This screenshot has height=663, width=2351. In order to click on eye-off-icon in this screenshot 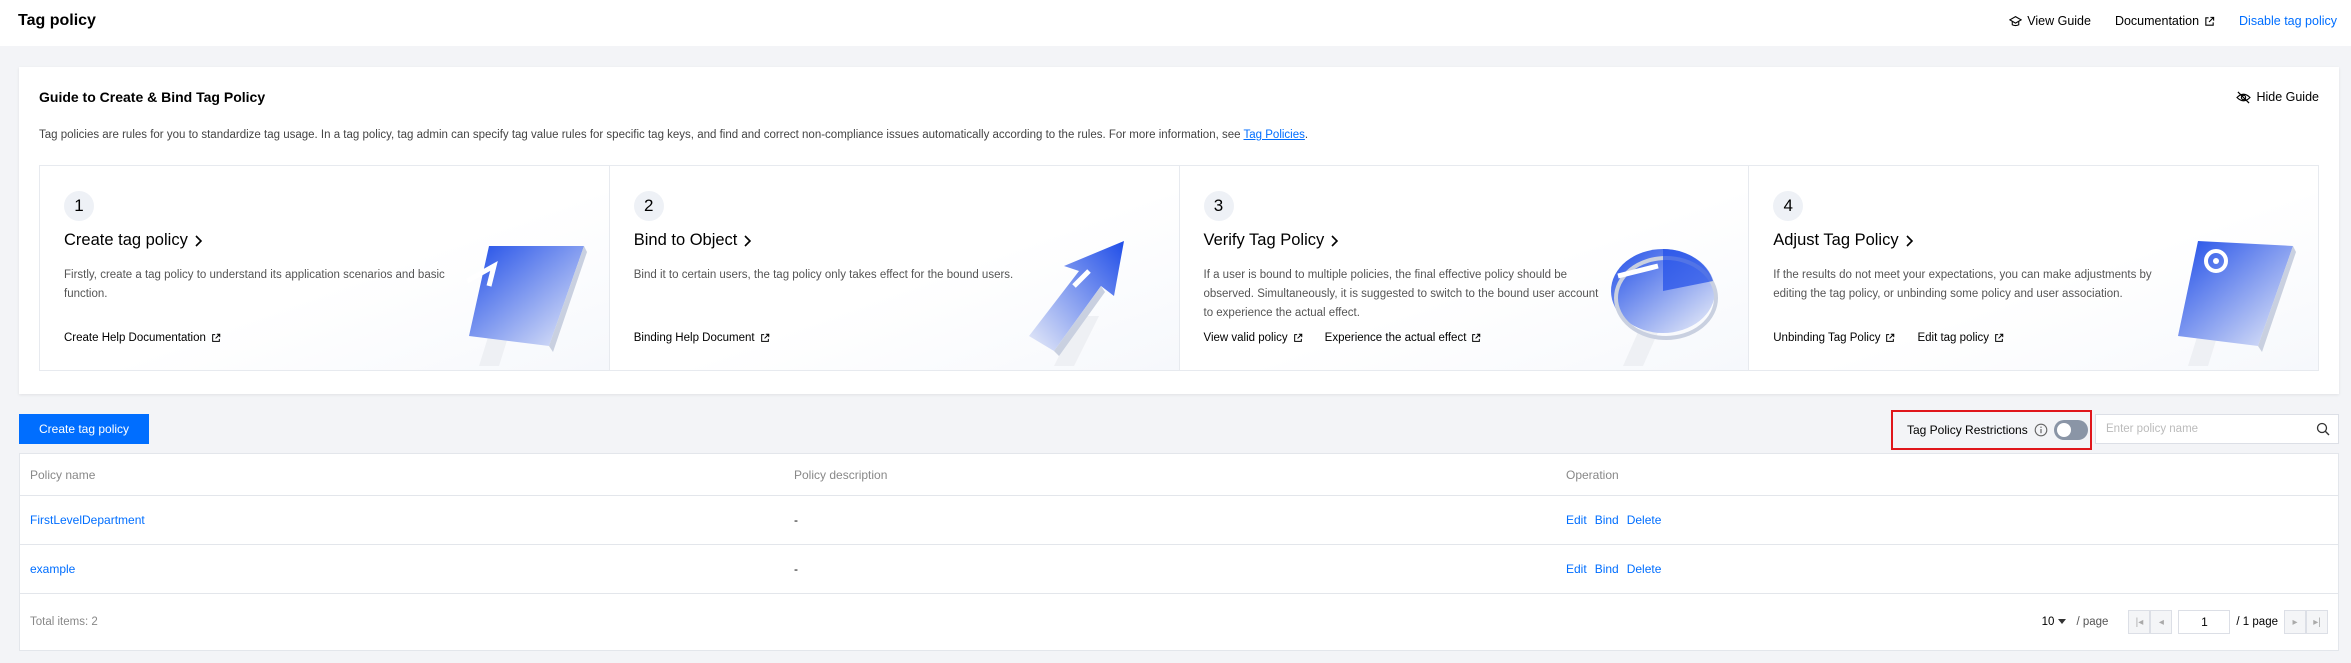, I will do `click(2244, 97)`.